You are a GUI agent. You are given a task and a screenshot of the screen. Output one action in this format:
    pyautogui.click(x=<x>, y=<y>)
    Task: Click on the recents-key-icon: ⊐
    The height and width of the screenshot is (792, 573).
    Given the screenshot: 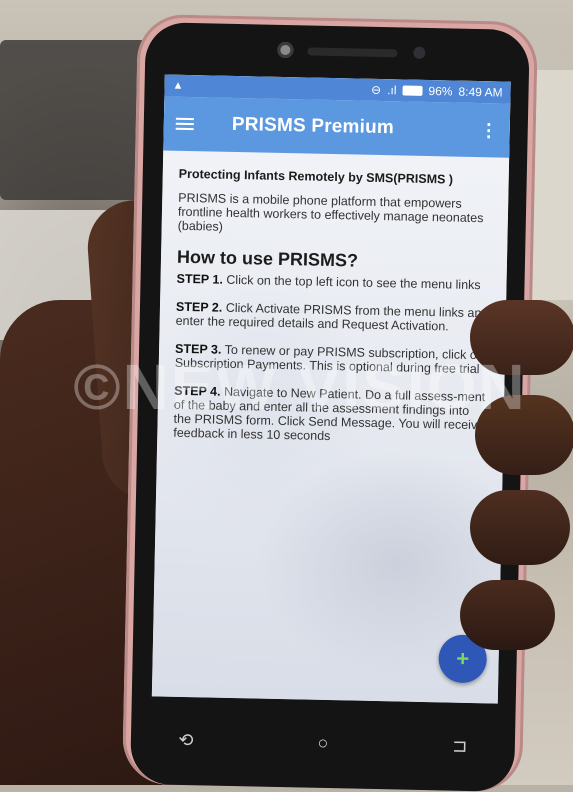 What is the action you would take?
    pyautogui.click(x=460, y=746)
    